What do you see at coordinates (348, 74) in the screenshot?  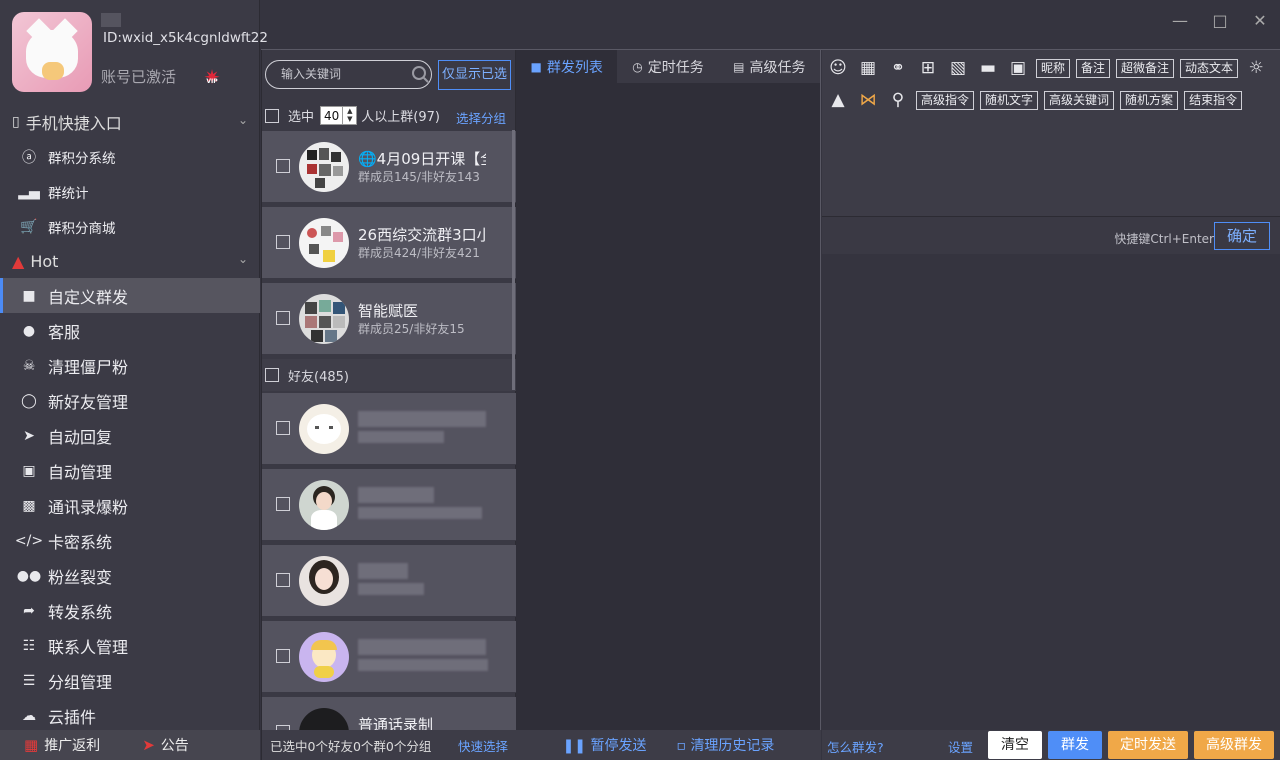 I see `search-input: 输入关键词` at bounding box center [348, 74].